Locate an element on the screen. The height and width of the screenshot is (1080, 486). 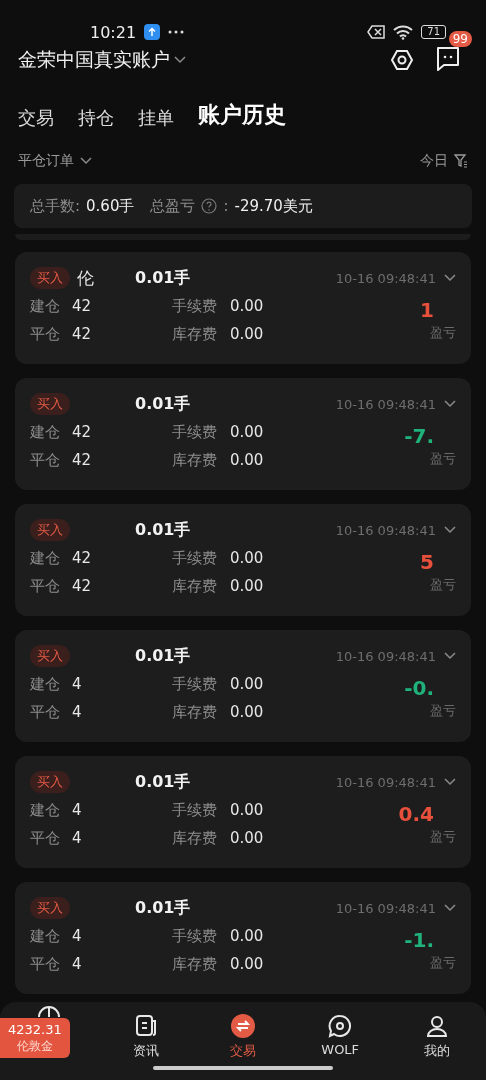
order-card: 买入 0.01手 10-16 09:48:41 建仓 4 手续费 0.00 平仓 4 库存费 0.00 -1. 盈亏 is located at coordinates (243, 938).